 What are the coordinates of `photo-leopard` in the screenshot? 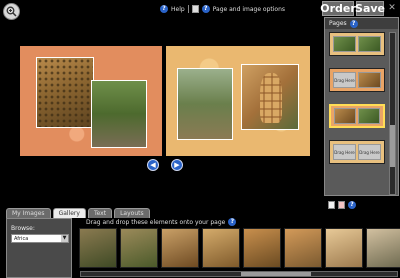 It's located at (65, 92).